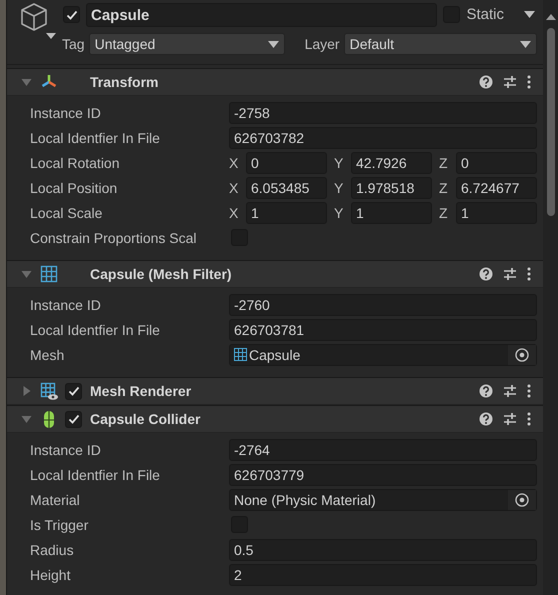  I want to click on number-field: 6.724677, so click(496, 187).